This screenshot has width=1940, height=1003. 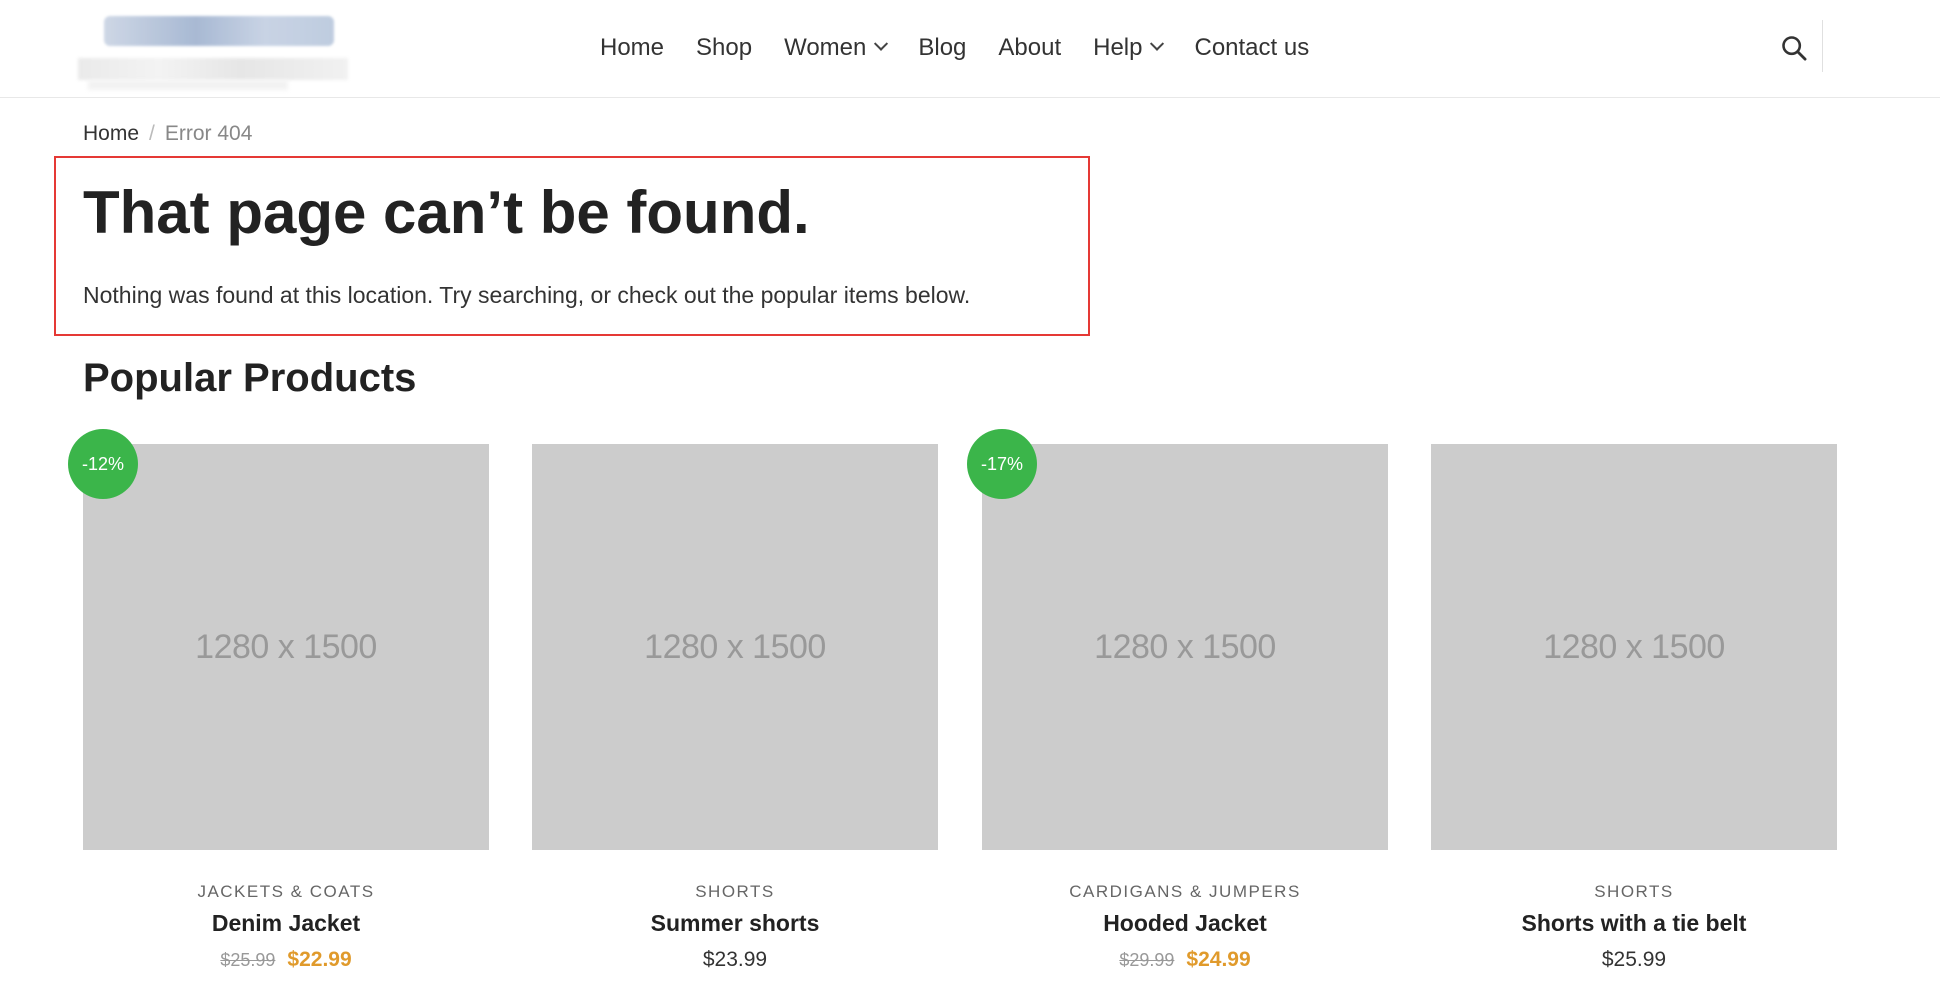 What do you see at coordinates (1002, 464) in the screenshot?
I see `sale-badge: -17%` at bounding box center [1002, 464].